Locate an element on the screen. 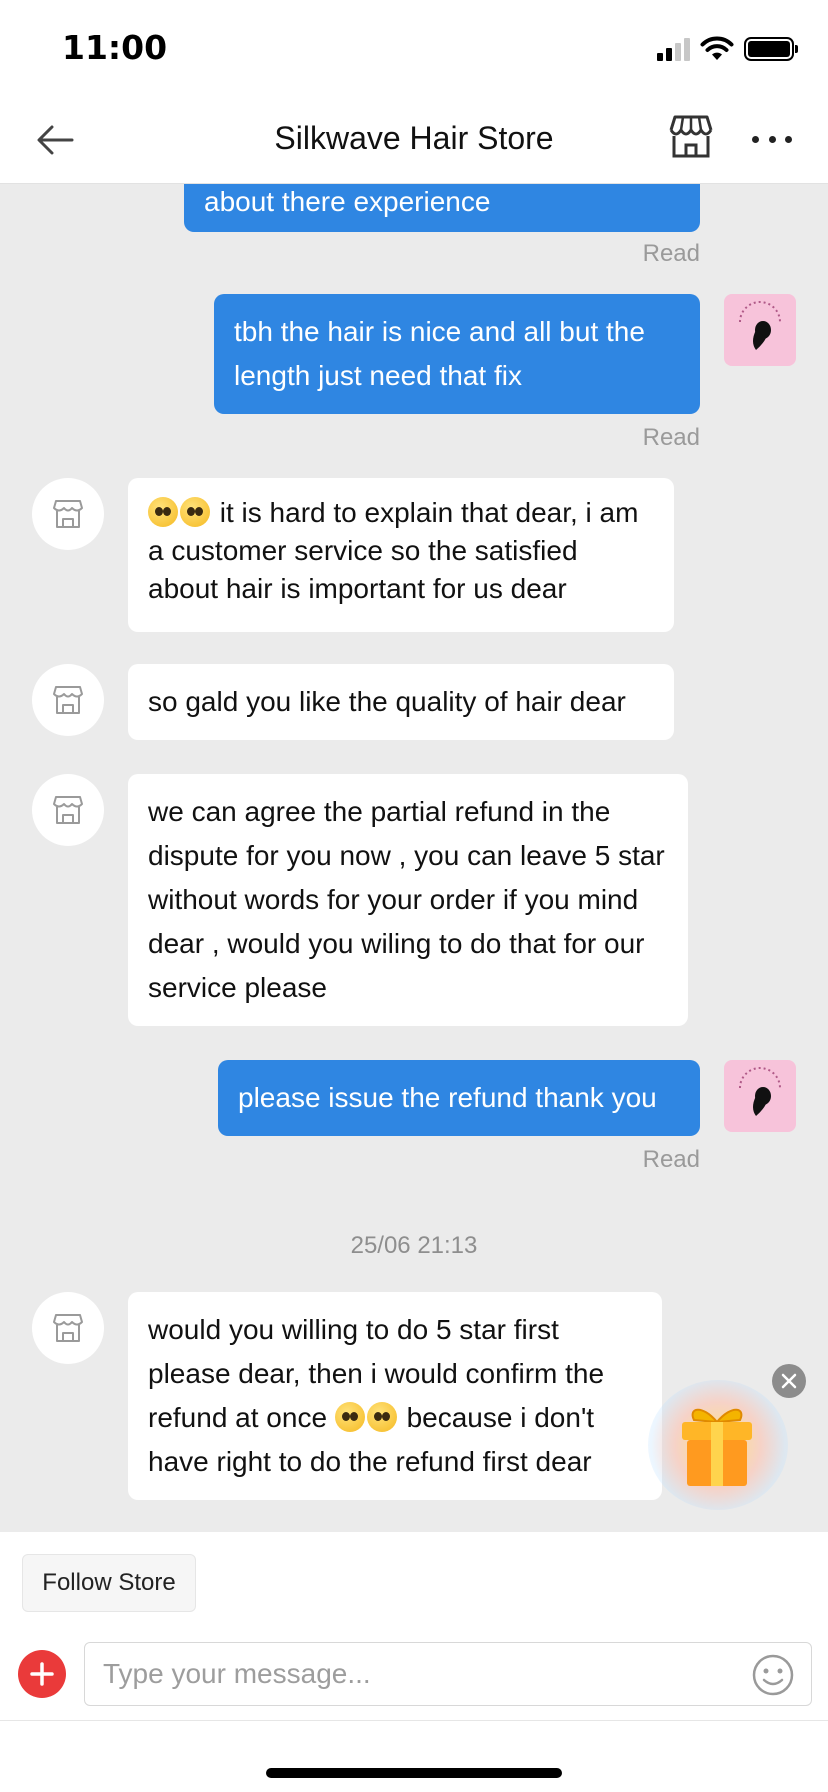 The height and width of the screenshot is (1792, 828). message-text: about there experience is located at coordinates (347, 201).